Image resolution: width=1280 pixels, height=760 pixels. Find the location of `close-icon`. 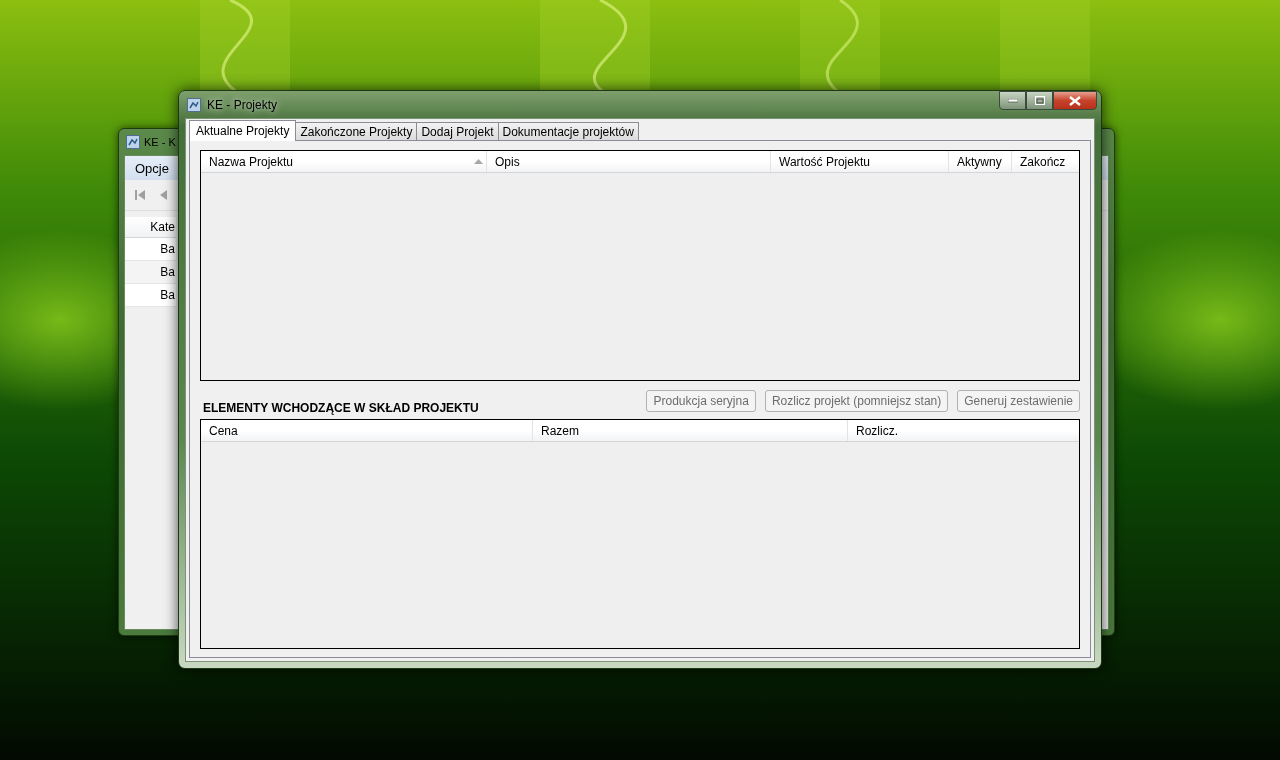

close-icon is located at coordinates (1075, 100).